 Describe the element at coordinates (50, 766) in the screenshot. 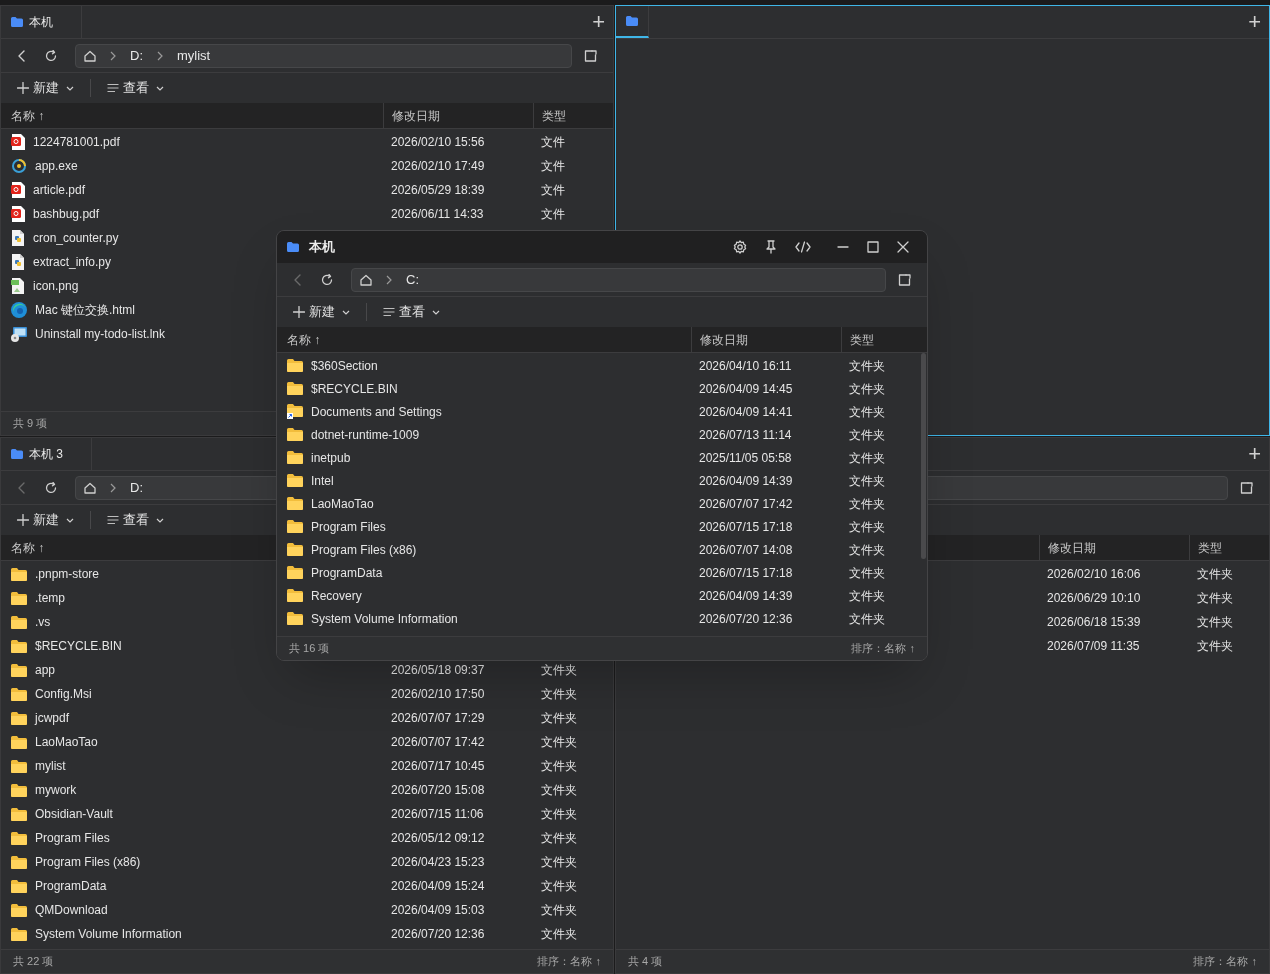

I see `file-name: mylist` at that location.